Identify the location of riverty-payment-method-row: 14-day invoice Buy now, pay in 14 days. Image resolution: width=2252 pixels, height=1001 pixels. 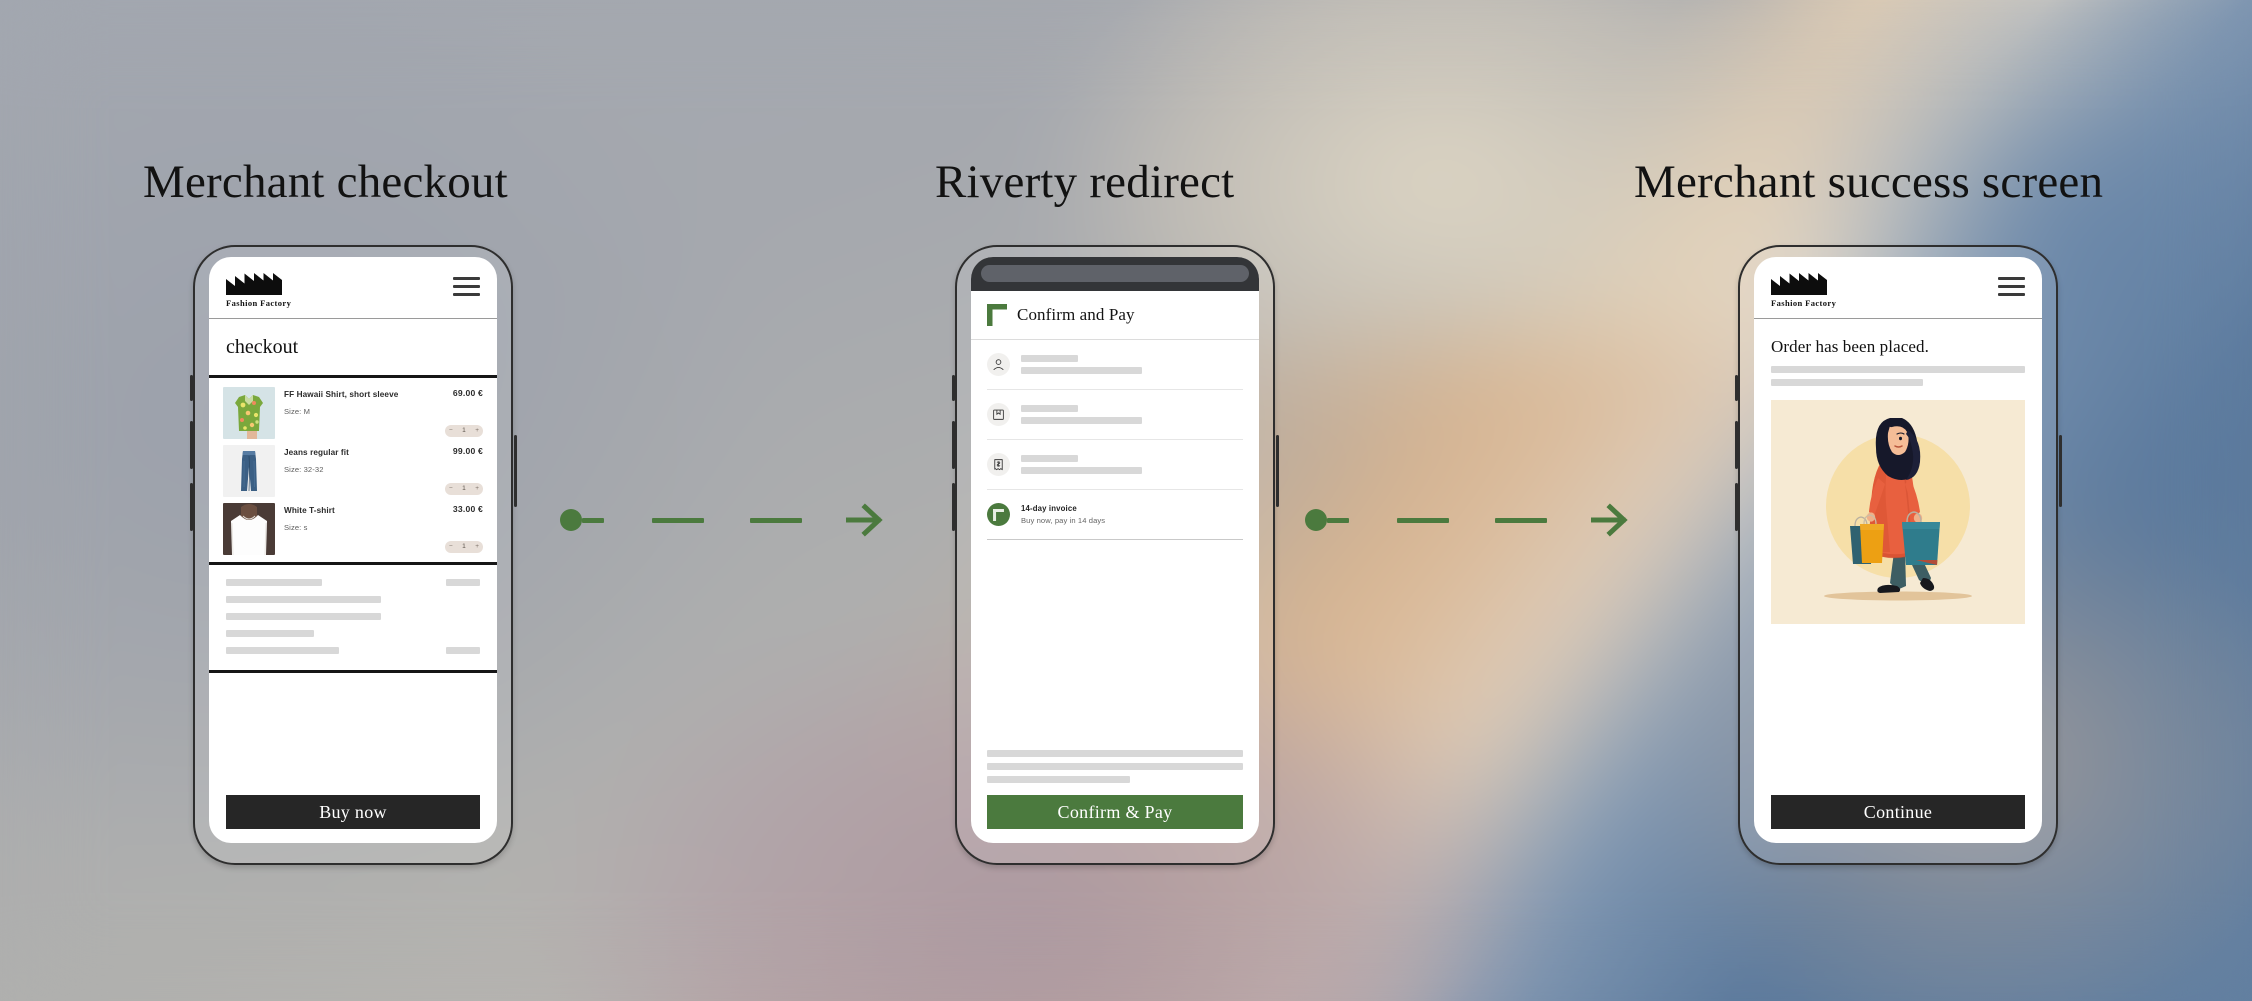
(1115, 515).